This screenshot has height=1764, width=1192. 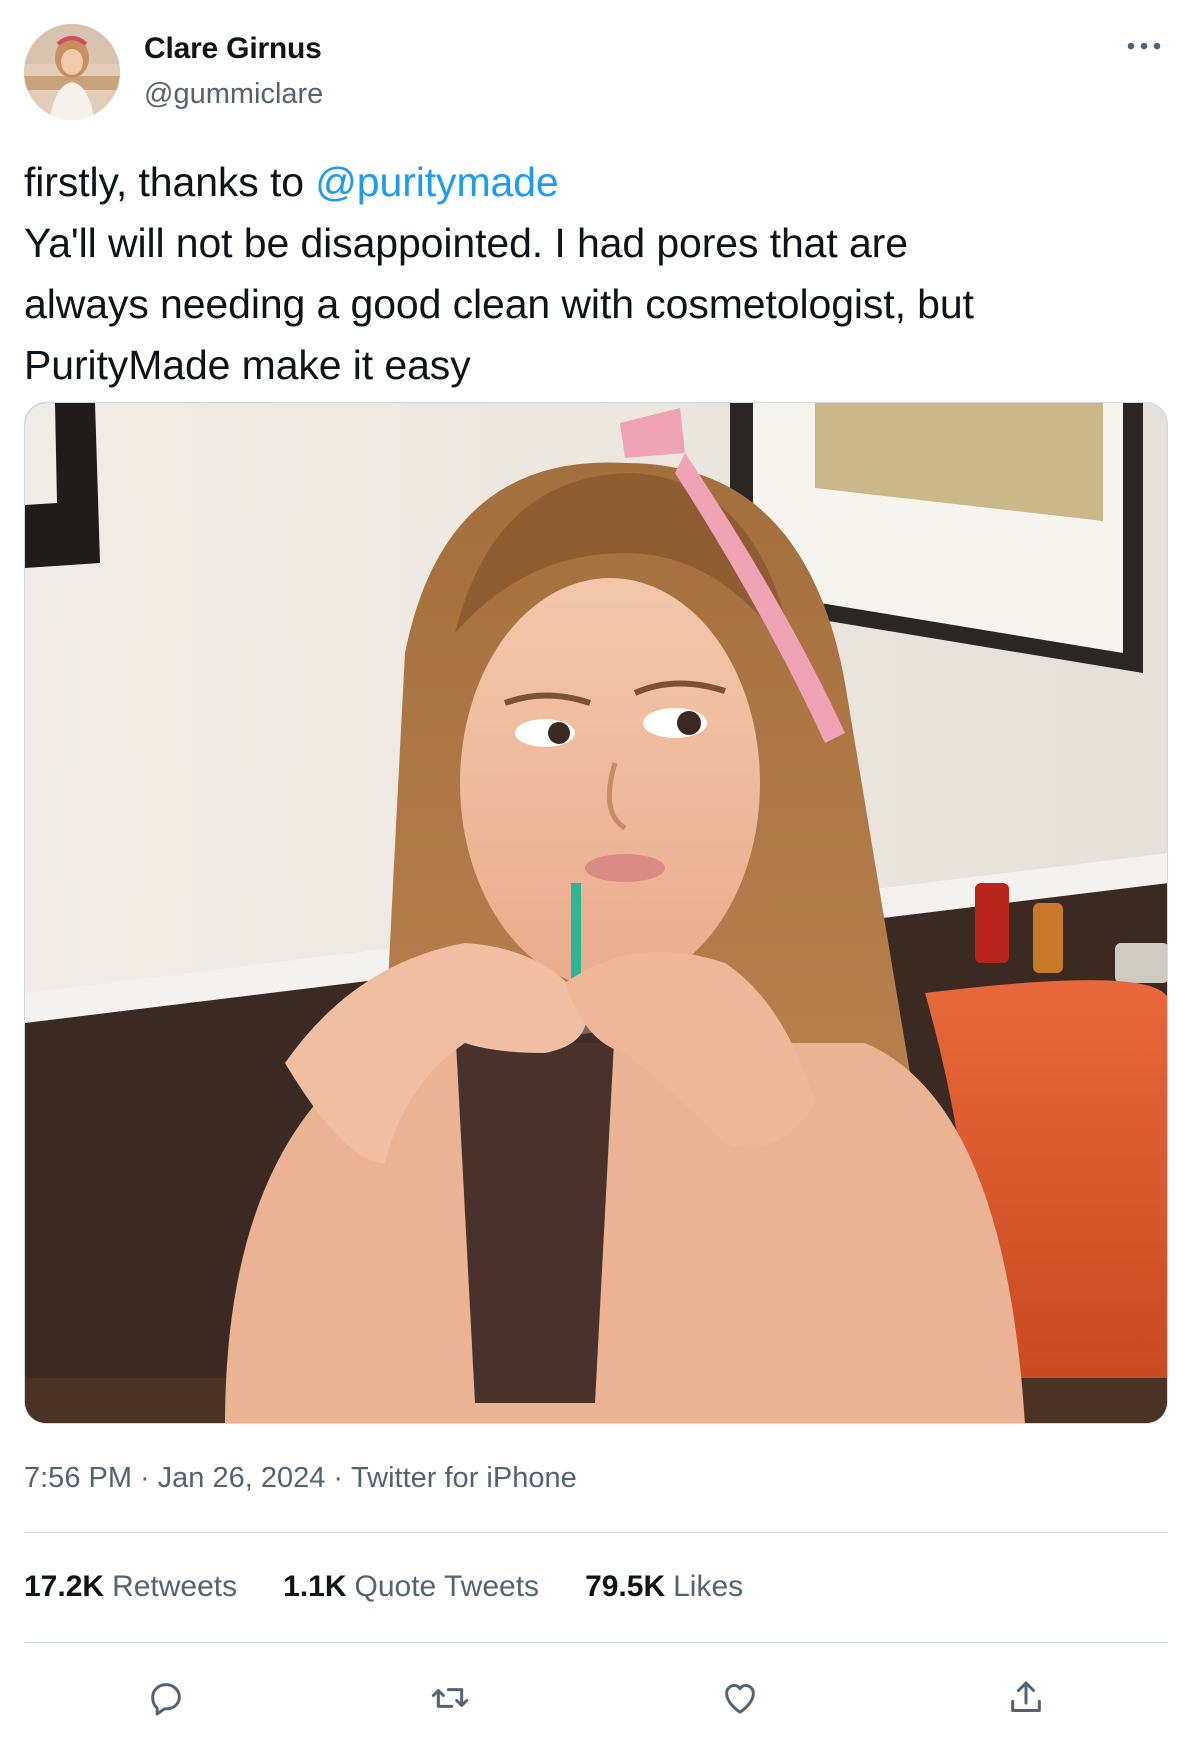 I want to click on author-handle: @gummiclare, so click(x=233, y=94).